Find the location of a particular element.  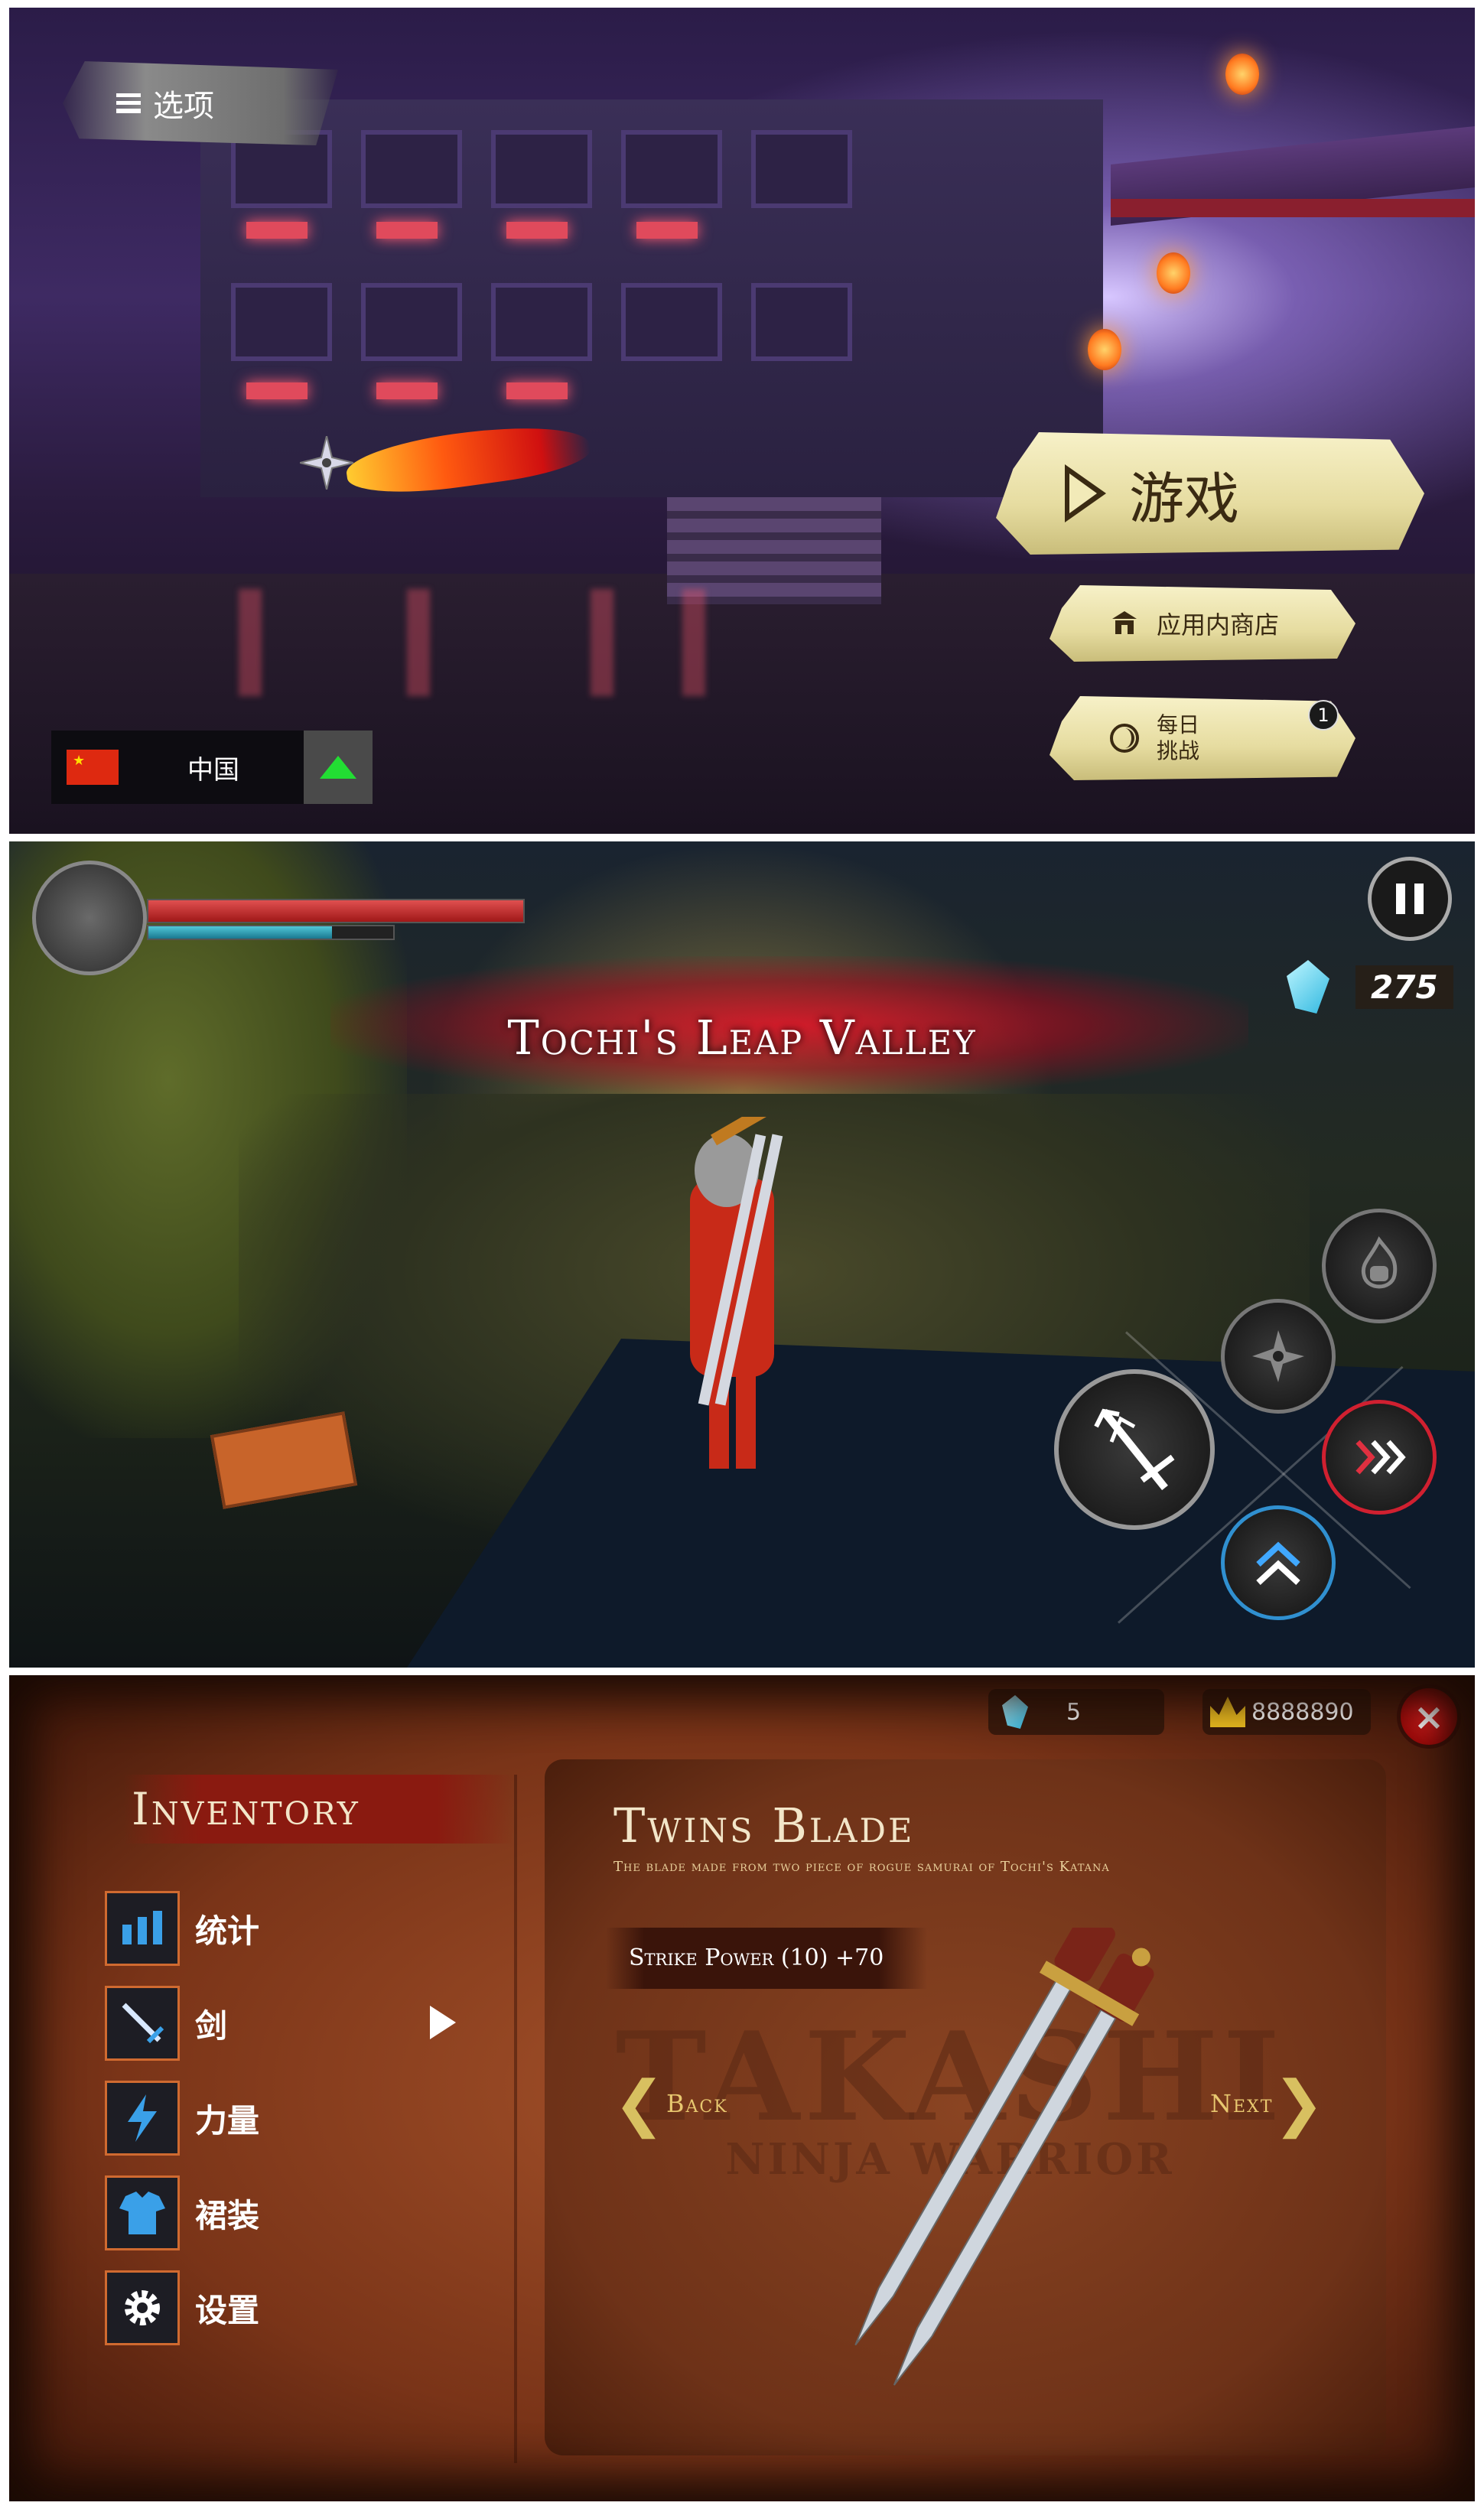

china-flag-icon: ★ is located at coordinates (93, 767).